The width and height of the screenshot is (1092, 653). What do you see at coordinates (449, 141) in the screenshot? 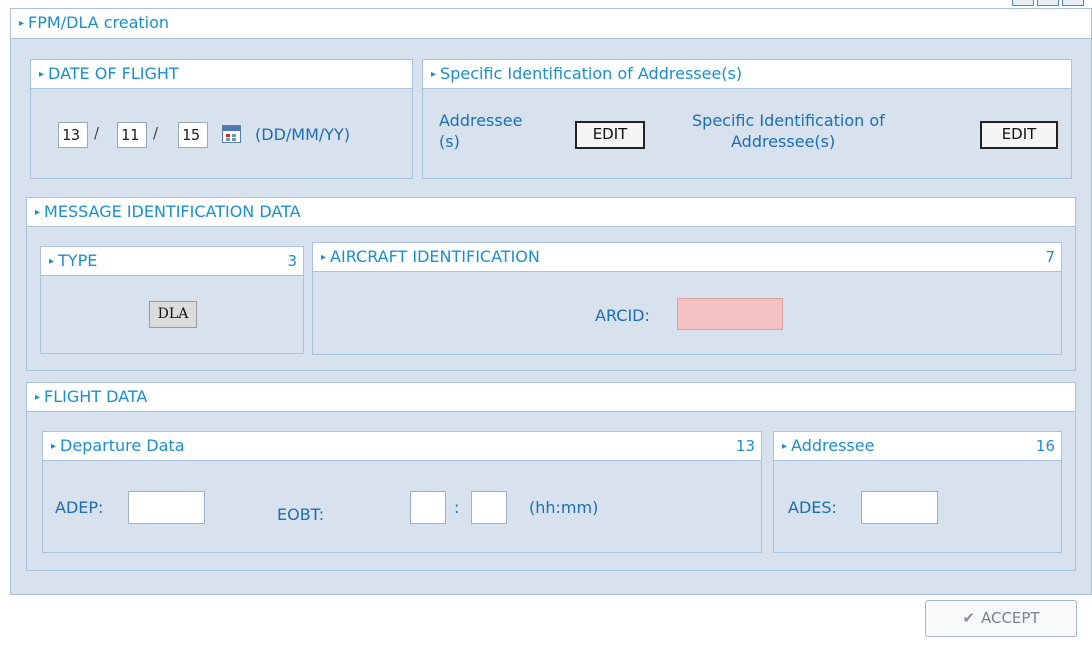
I see `addressee-label-line2: (s)` at bounding box center [449, 141].